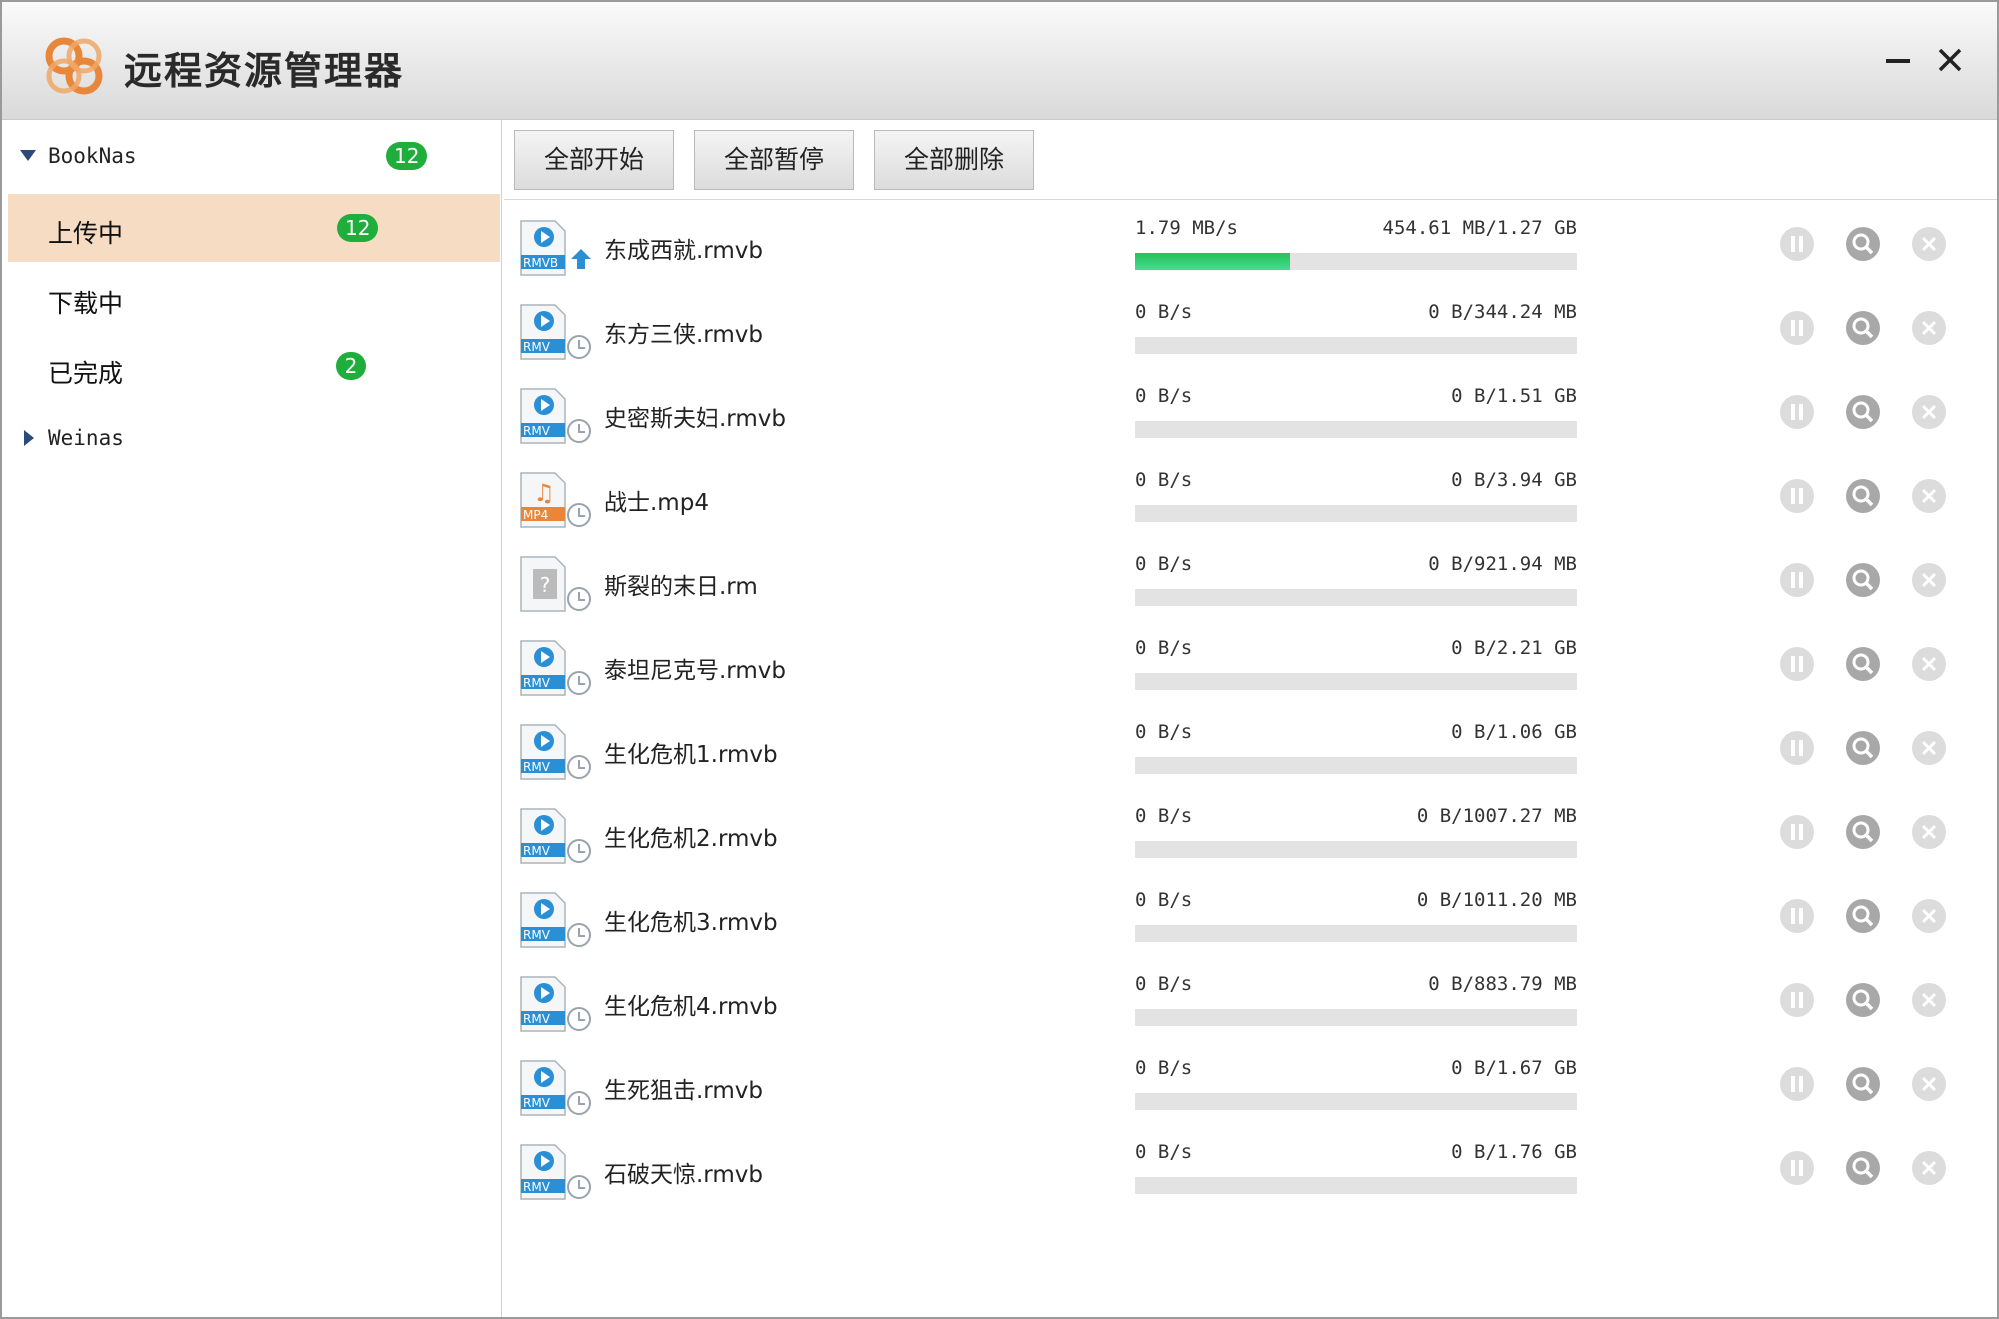  What do you see at coordinates (1250, 327) in the screenshot?
I see `table-row: RMV 东方三侠.rmvb 0 B/s 0 B/344.24 MB` at bounding box center [1250, 327].